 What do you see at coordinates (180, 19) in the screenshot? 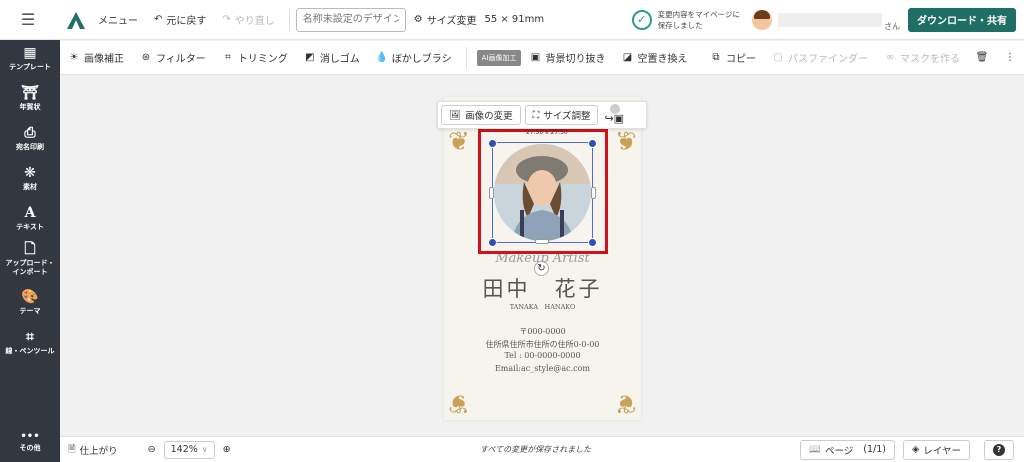
I see `undo-button: ↶ 元に戻す` at bounding box center [180, 19].